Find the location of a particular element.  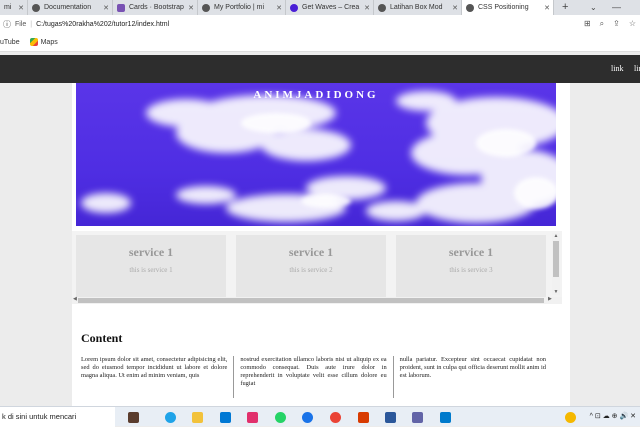

browser-tab: My Portfolio | mi ✕ is located at coordinates (242, 7).